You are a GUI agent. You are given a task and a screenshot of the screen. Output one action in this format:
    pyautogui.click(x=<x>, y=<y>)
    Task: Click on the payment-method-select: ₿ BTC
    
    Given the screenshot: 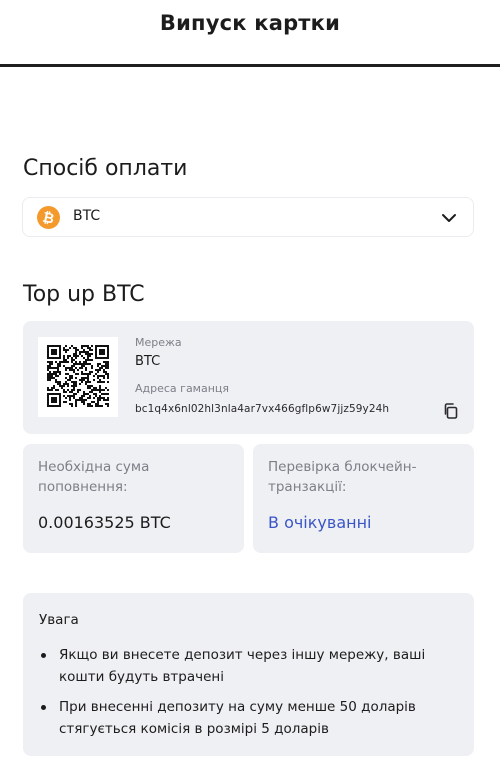 What is the action you would take?
    pyautogui.click(x=248, y=217)
    